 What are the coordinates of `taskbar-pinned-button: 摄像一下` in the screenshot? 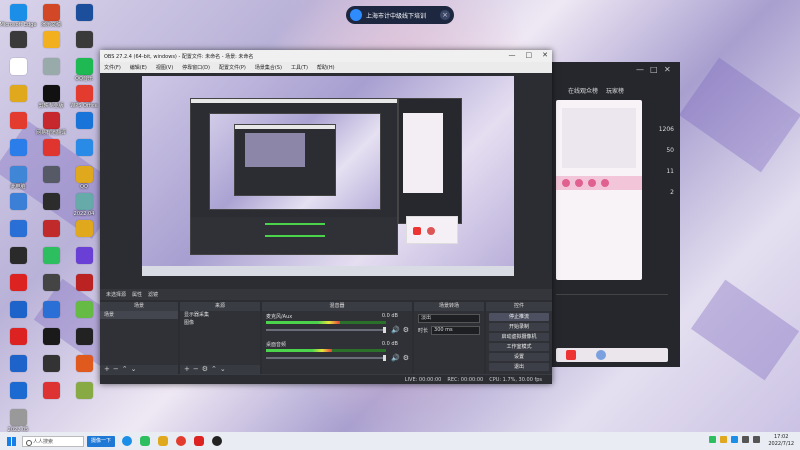 It's located at (101, 441).